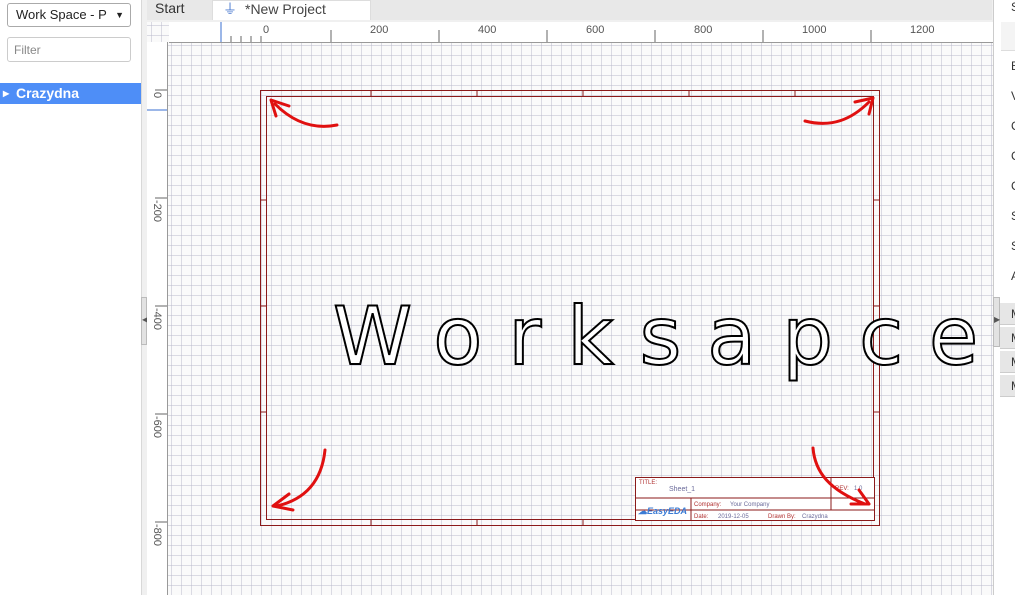 The height and width of the screenshot is (595, 1015). What do you see at coordinates (648, 483) in the screenshot?
I see `title-label: TITLE:` at bounding box center [648, 483].